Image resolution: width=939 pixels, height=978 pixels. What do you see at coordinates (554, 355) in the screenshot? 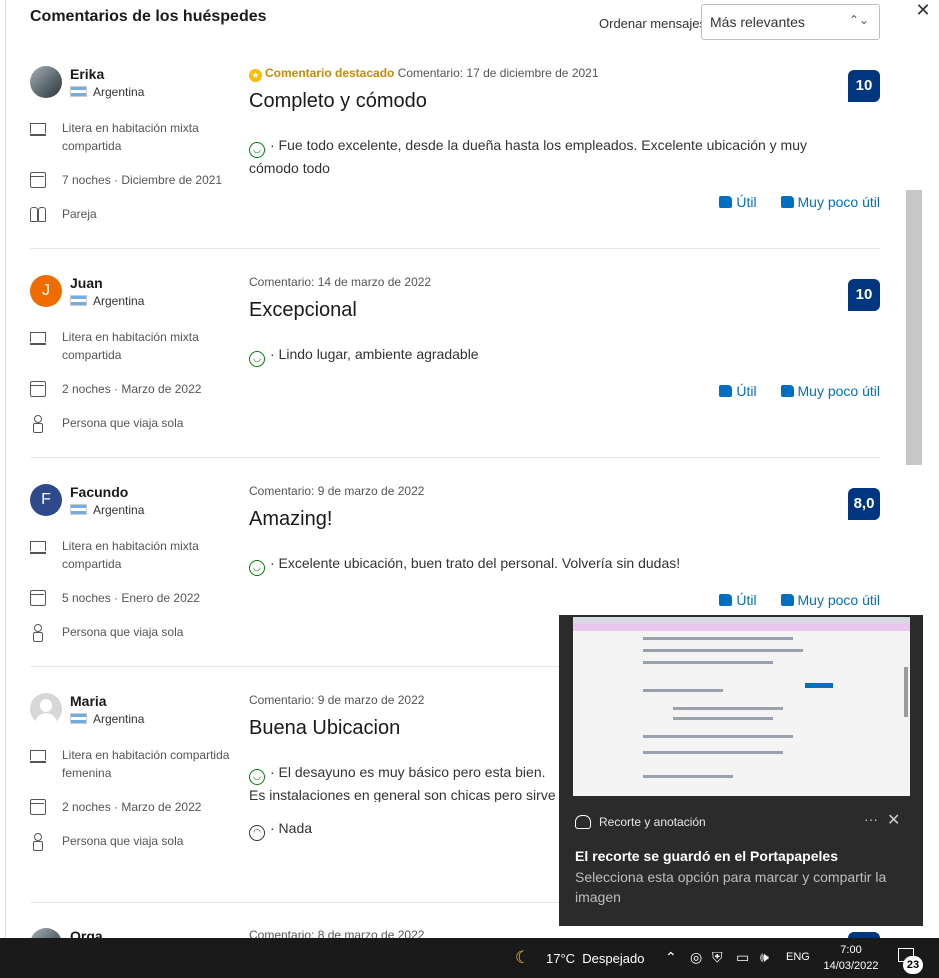
I see `positive-comment: ◡ · Lindo lugar, ambiente agradable` at bounding box center [554, 355].